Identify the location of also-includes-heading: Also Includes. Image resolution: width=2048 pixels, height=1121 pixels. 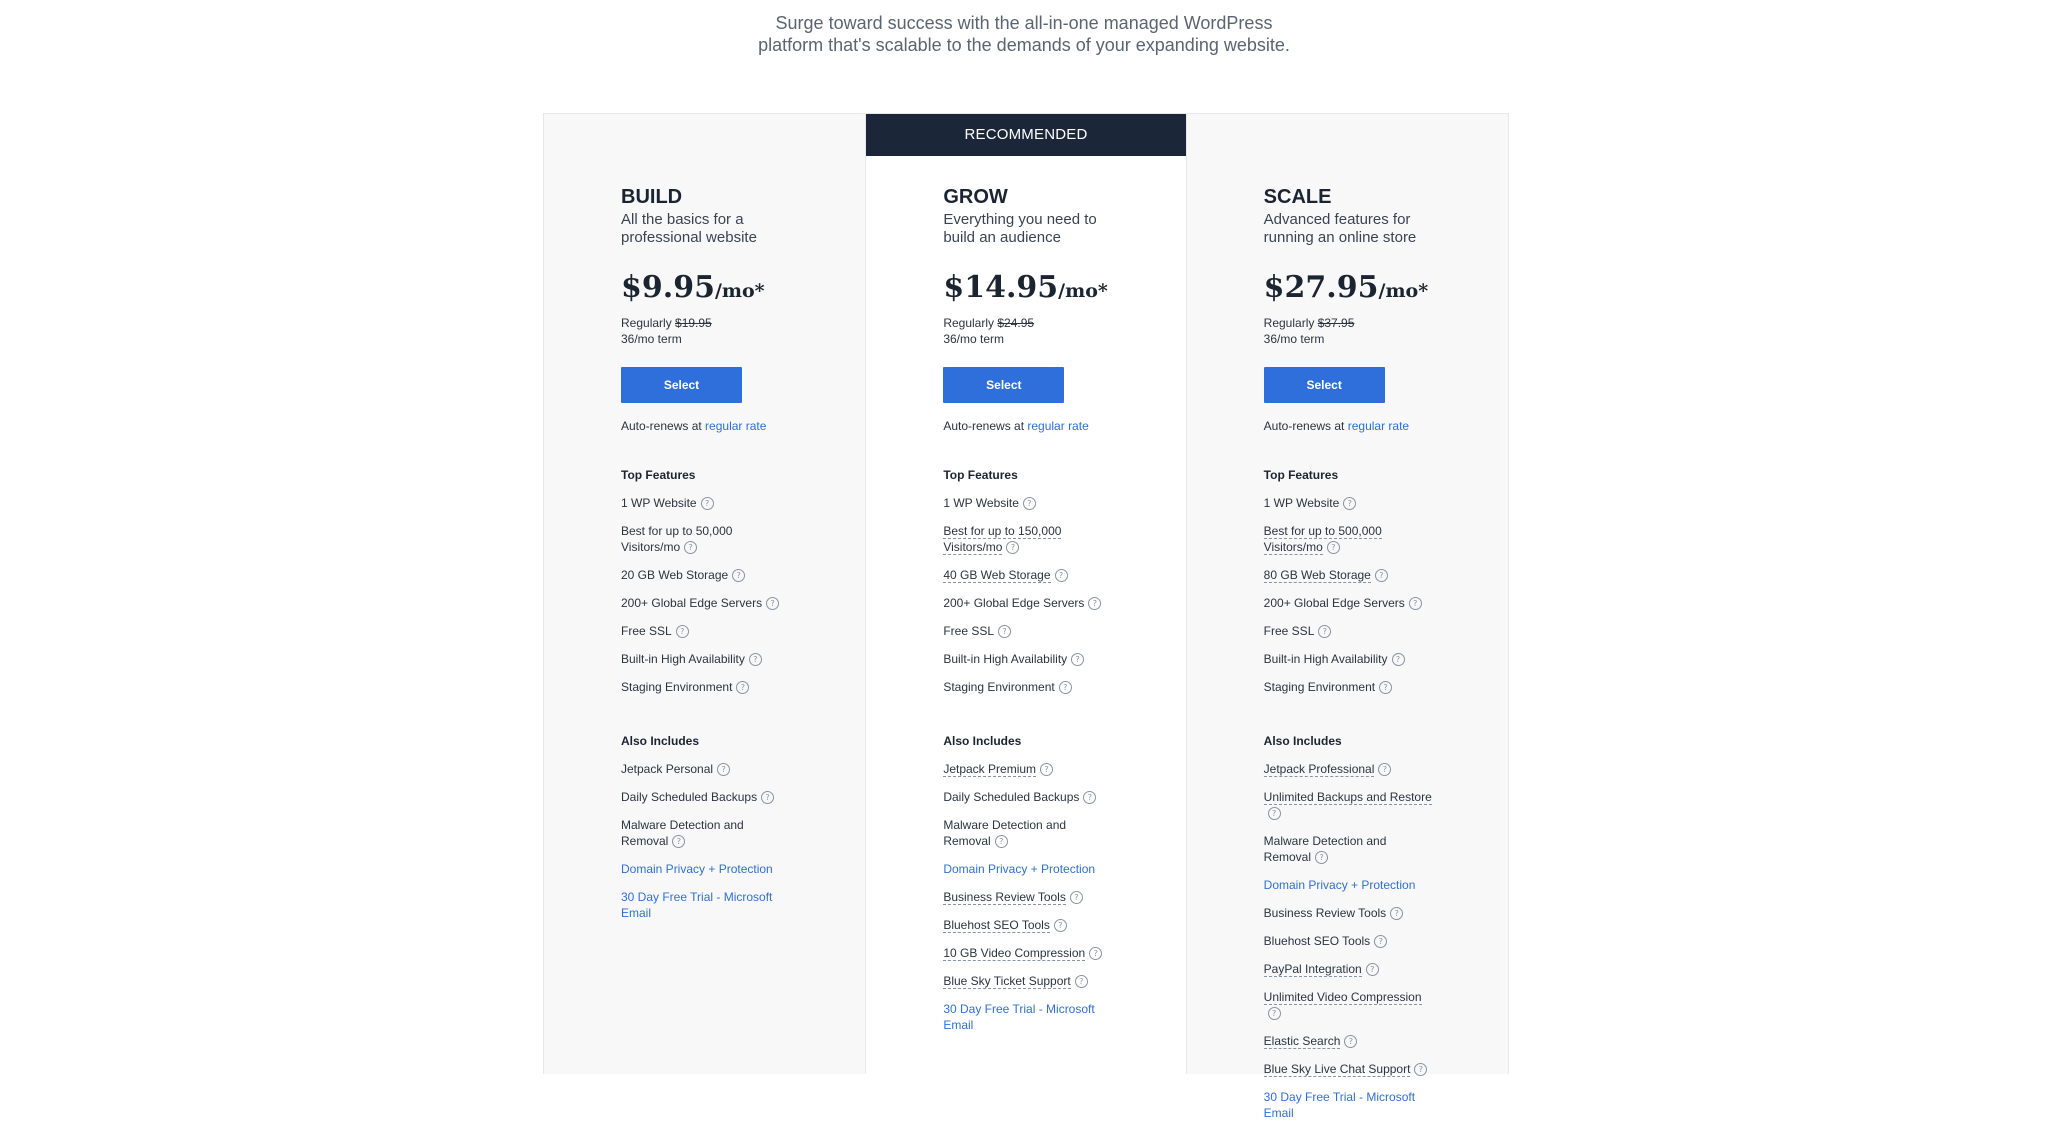
(1302, 741).